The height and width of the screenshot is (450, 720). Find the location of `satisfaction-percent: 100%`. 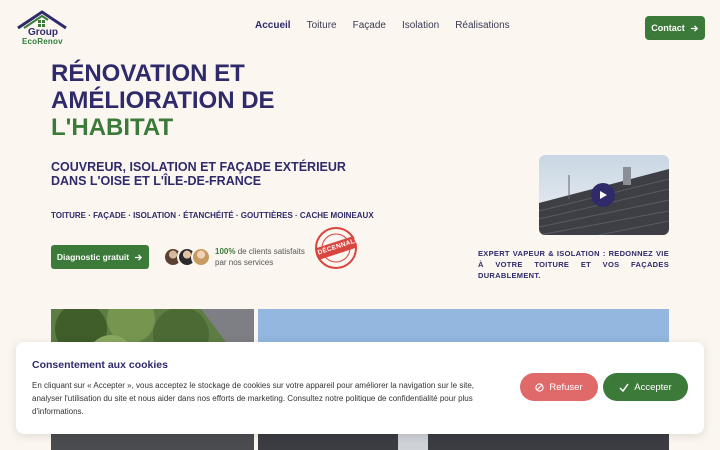

satisfaction-percent: 100% is located at coordinates (225, 251).